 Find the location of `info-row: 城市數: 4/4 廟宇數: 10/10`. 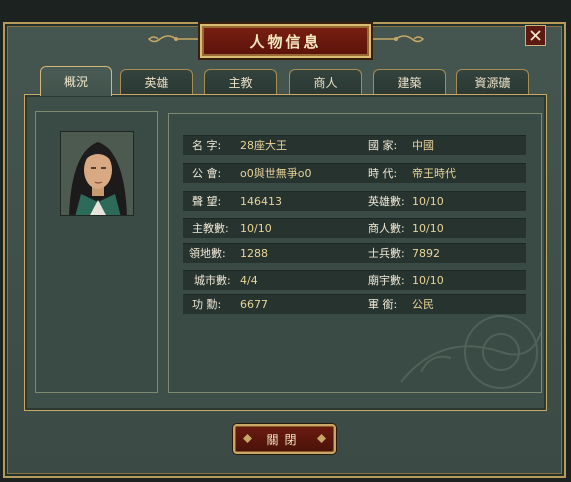

info-row: 城市數: 4/4 廟宇數: 10/10 is located at coordinates (354, 280).